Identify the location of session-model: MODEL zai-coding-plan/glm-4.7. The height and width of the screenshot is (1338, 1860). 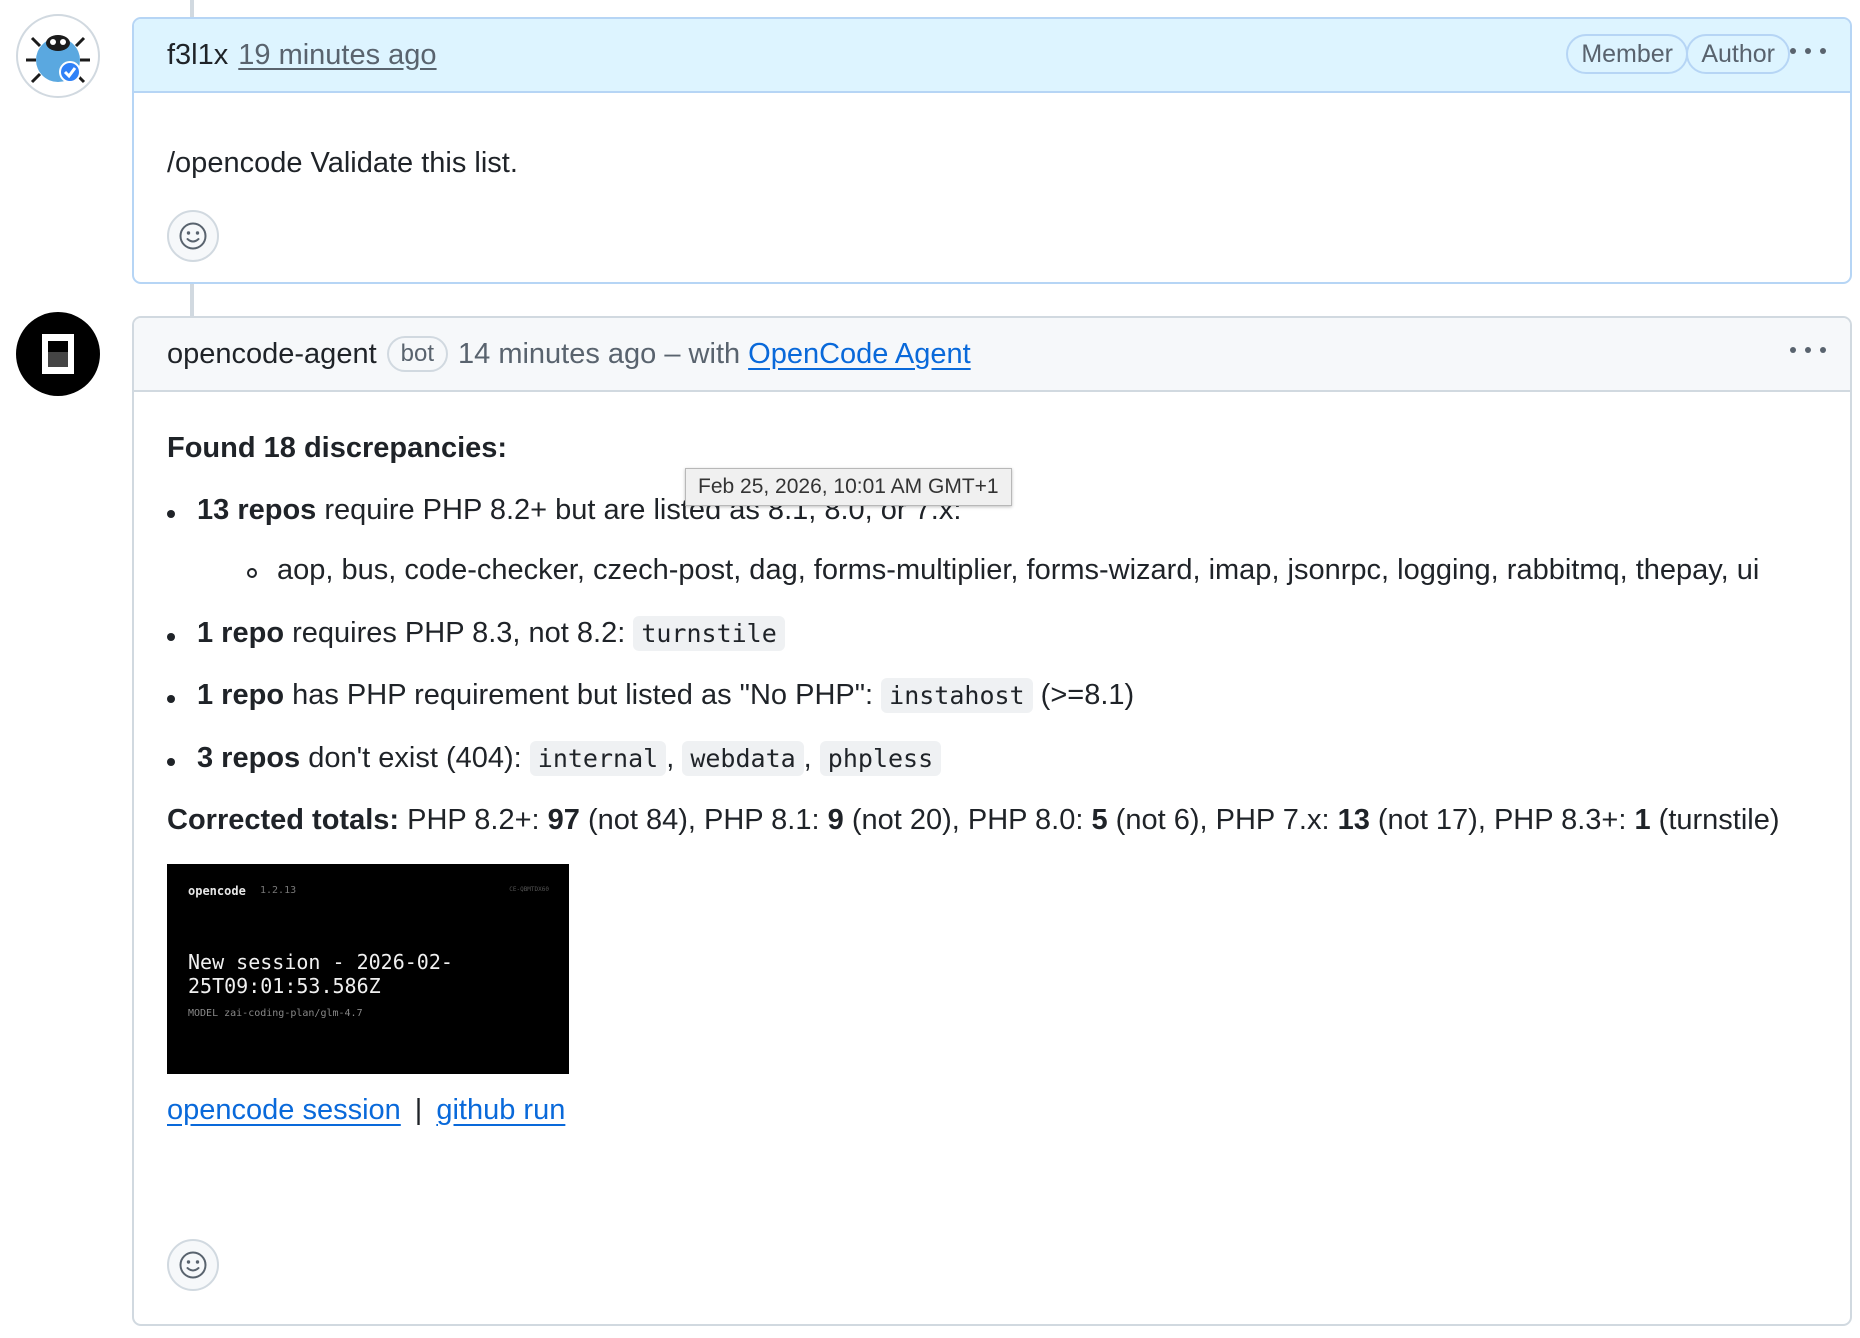
(275, 1013).